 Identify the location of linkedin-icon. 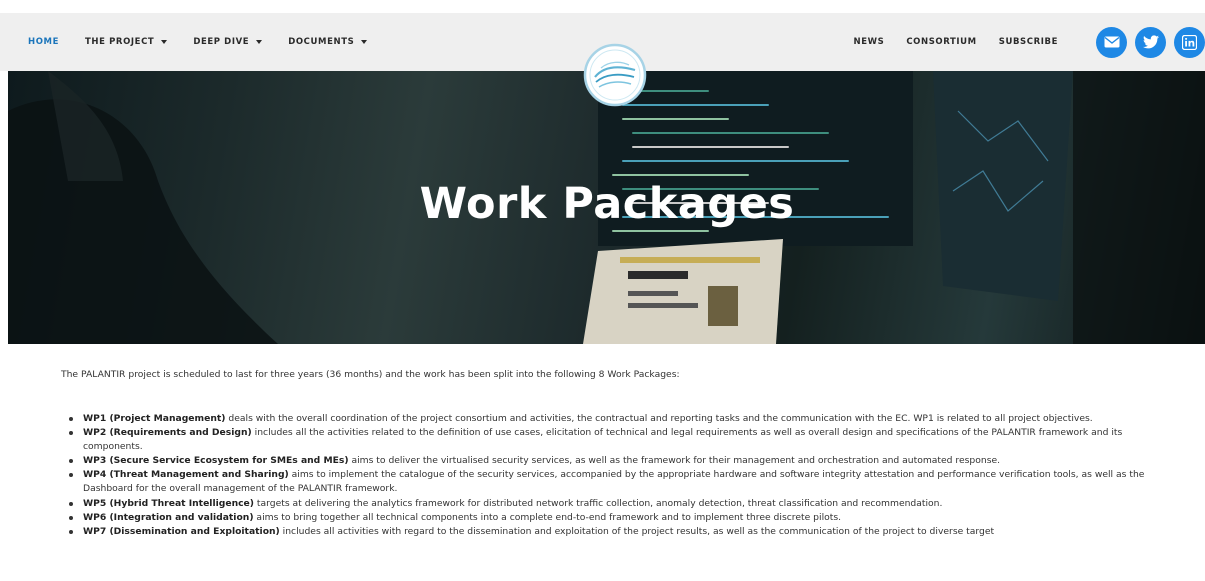
(1189, 42).